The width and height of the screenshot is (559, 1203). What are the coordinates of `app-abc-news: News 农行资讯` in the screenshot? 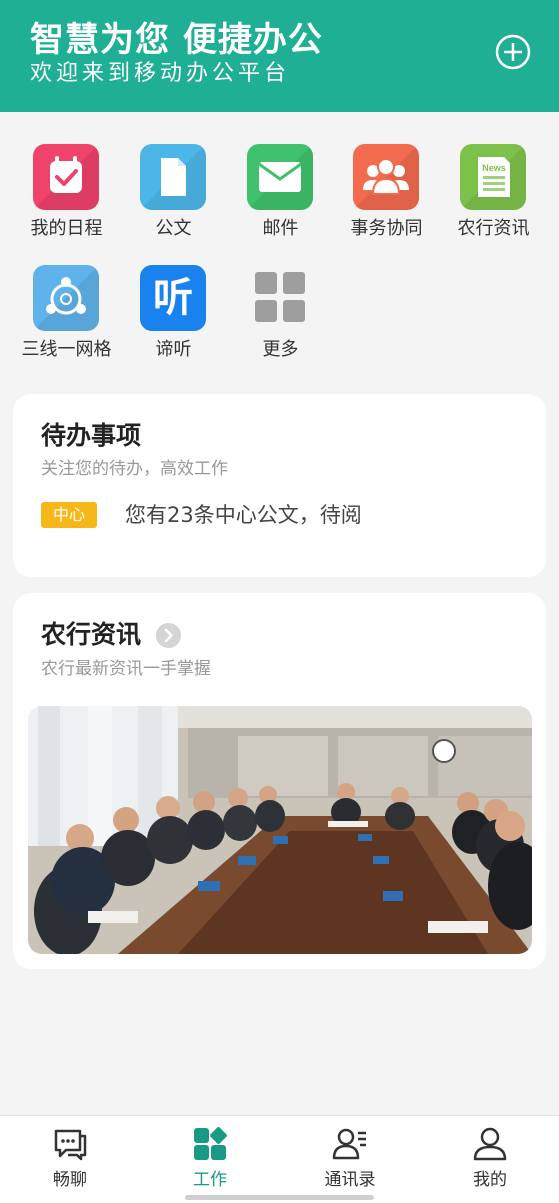 It's located at (493, 199).